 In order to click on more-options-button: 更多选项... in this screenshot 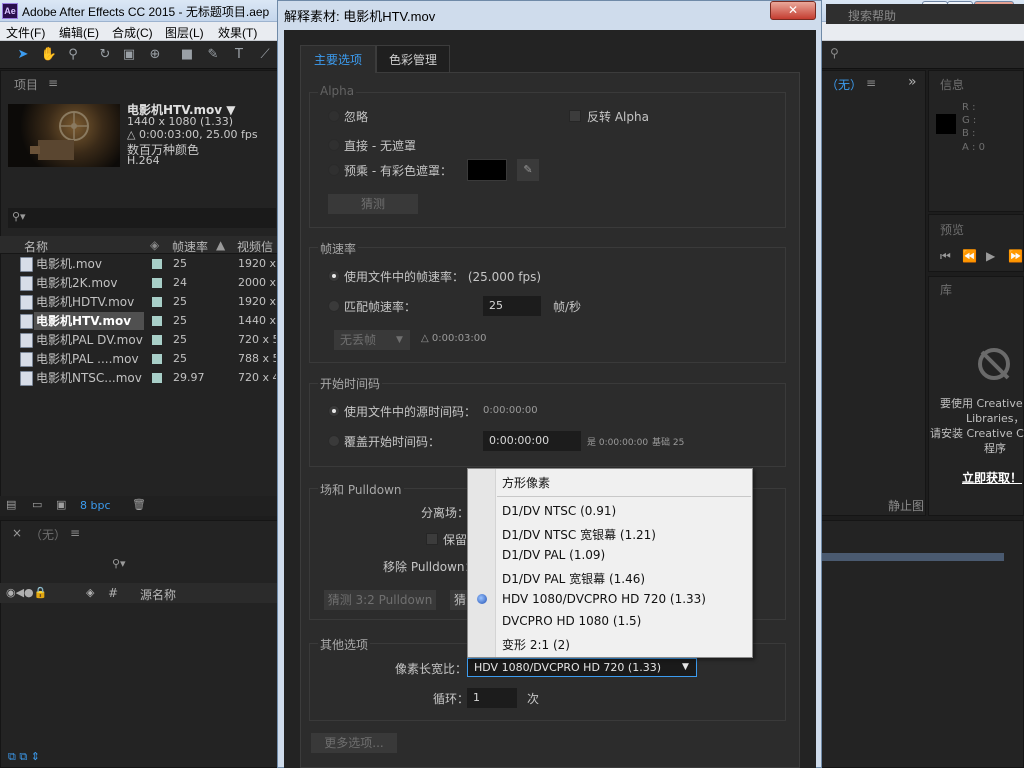, I will do `click(354, 743)`.